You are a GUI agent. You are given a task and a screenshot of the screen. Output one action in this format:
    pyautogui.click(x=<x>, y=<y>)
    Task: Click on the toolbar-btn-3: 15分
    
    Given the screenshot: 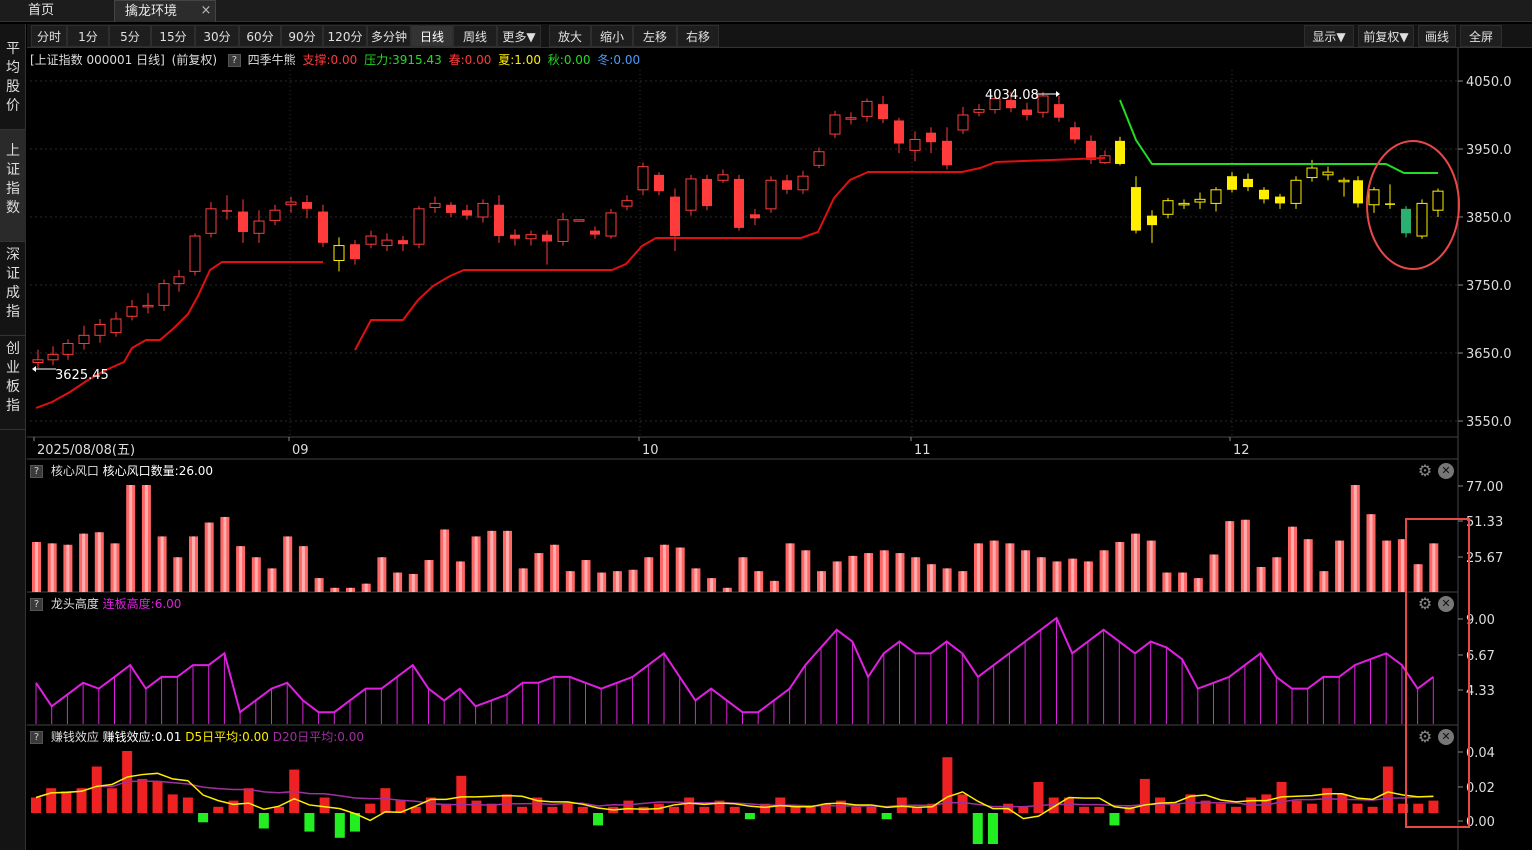 What is the action you would take?
    pyautogui.click(x=173, y=36)
    